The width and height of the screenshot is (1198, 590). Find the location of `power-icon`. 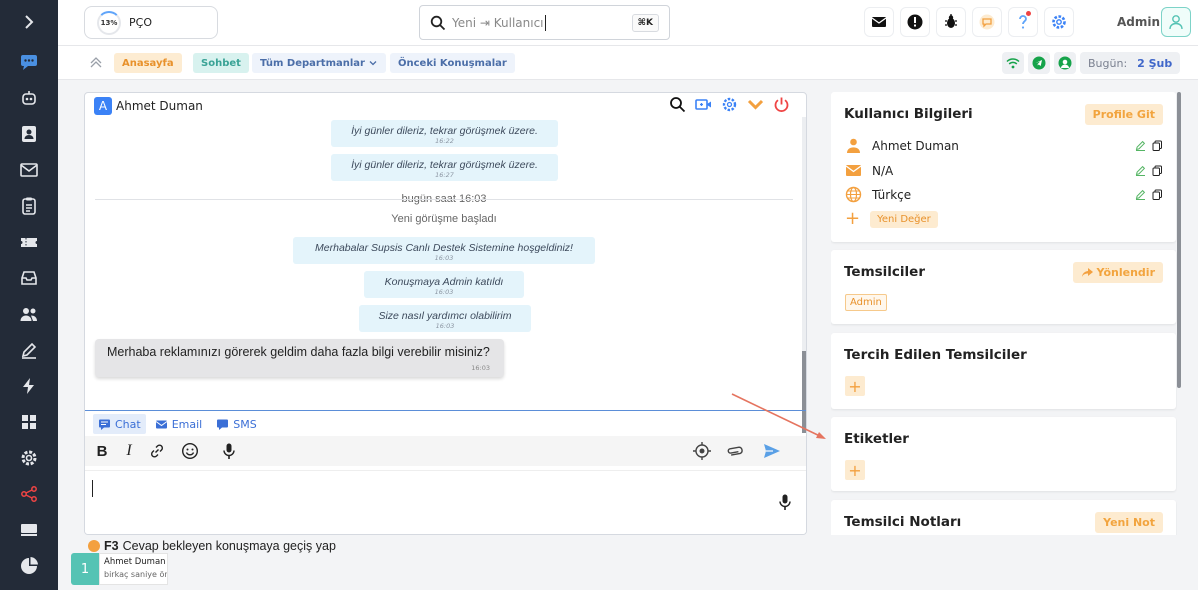

power-icon is located at coordinates (781, 104).